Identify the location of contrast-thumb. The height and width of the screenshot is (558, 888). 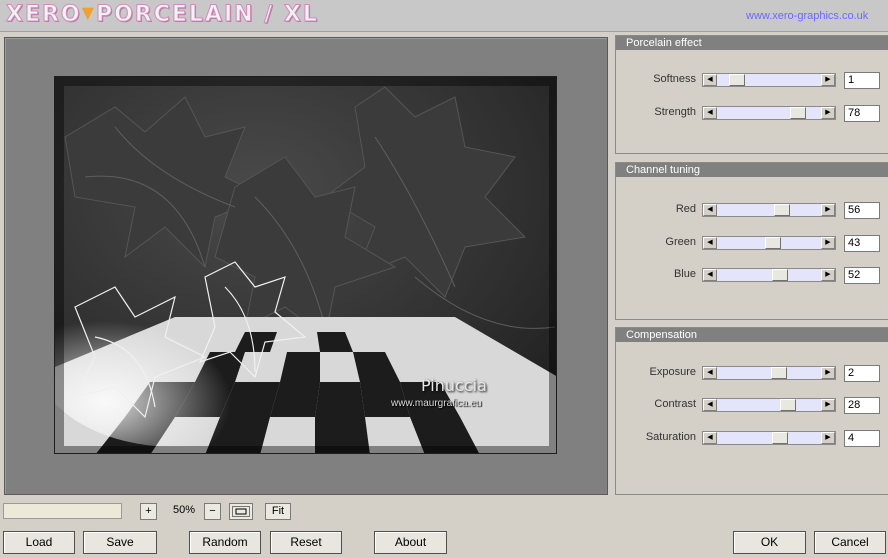
(788, 405).